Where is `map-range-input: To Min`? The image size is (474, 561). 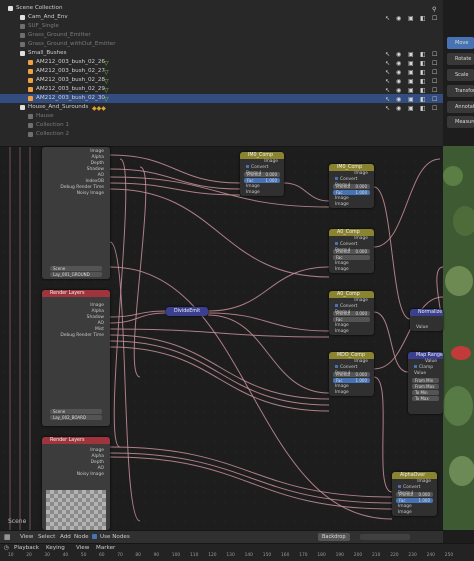
map-range-input: To Min is located at coordinates (425, 392).